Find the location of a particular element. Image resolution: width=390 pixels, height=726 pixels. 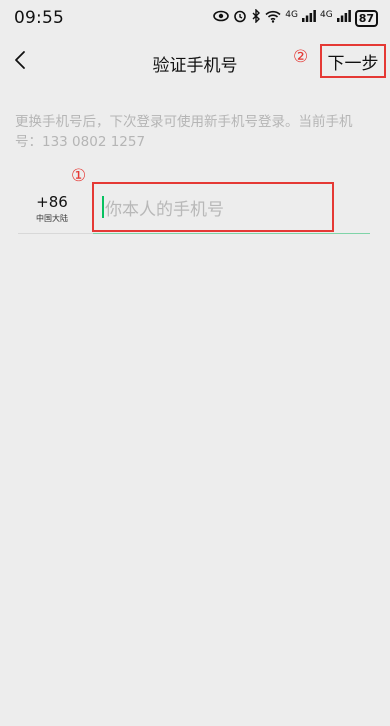

annotation-marker-1: ① is located at coordinates (79, 176).